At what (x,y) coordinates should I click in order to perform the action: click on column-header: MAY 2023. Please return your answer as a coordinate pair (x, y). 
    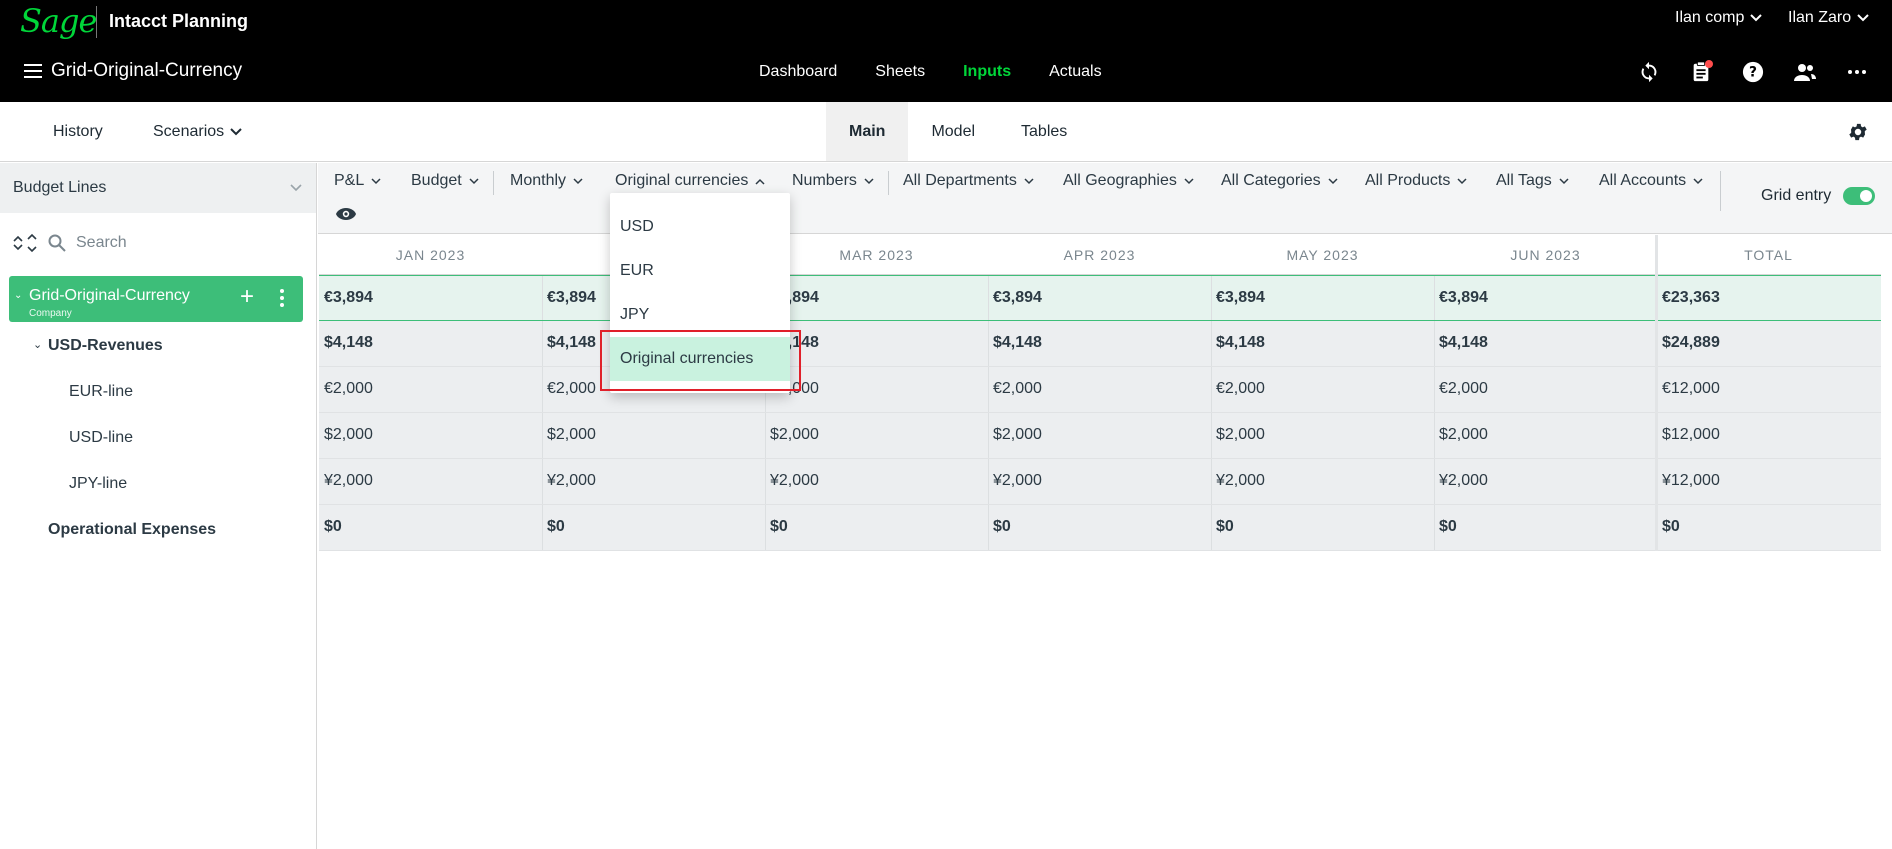
    Looking at the image, I should click on (1322, 255).